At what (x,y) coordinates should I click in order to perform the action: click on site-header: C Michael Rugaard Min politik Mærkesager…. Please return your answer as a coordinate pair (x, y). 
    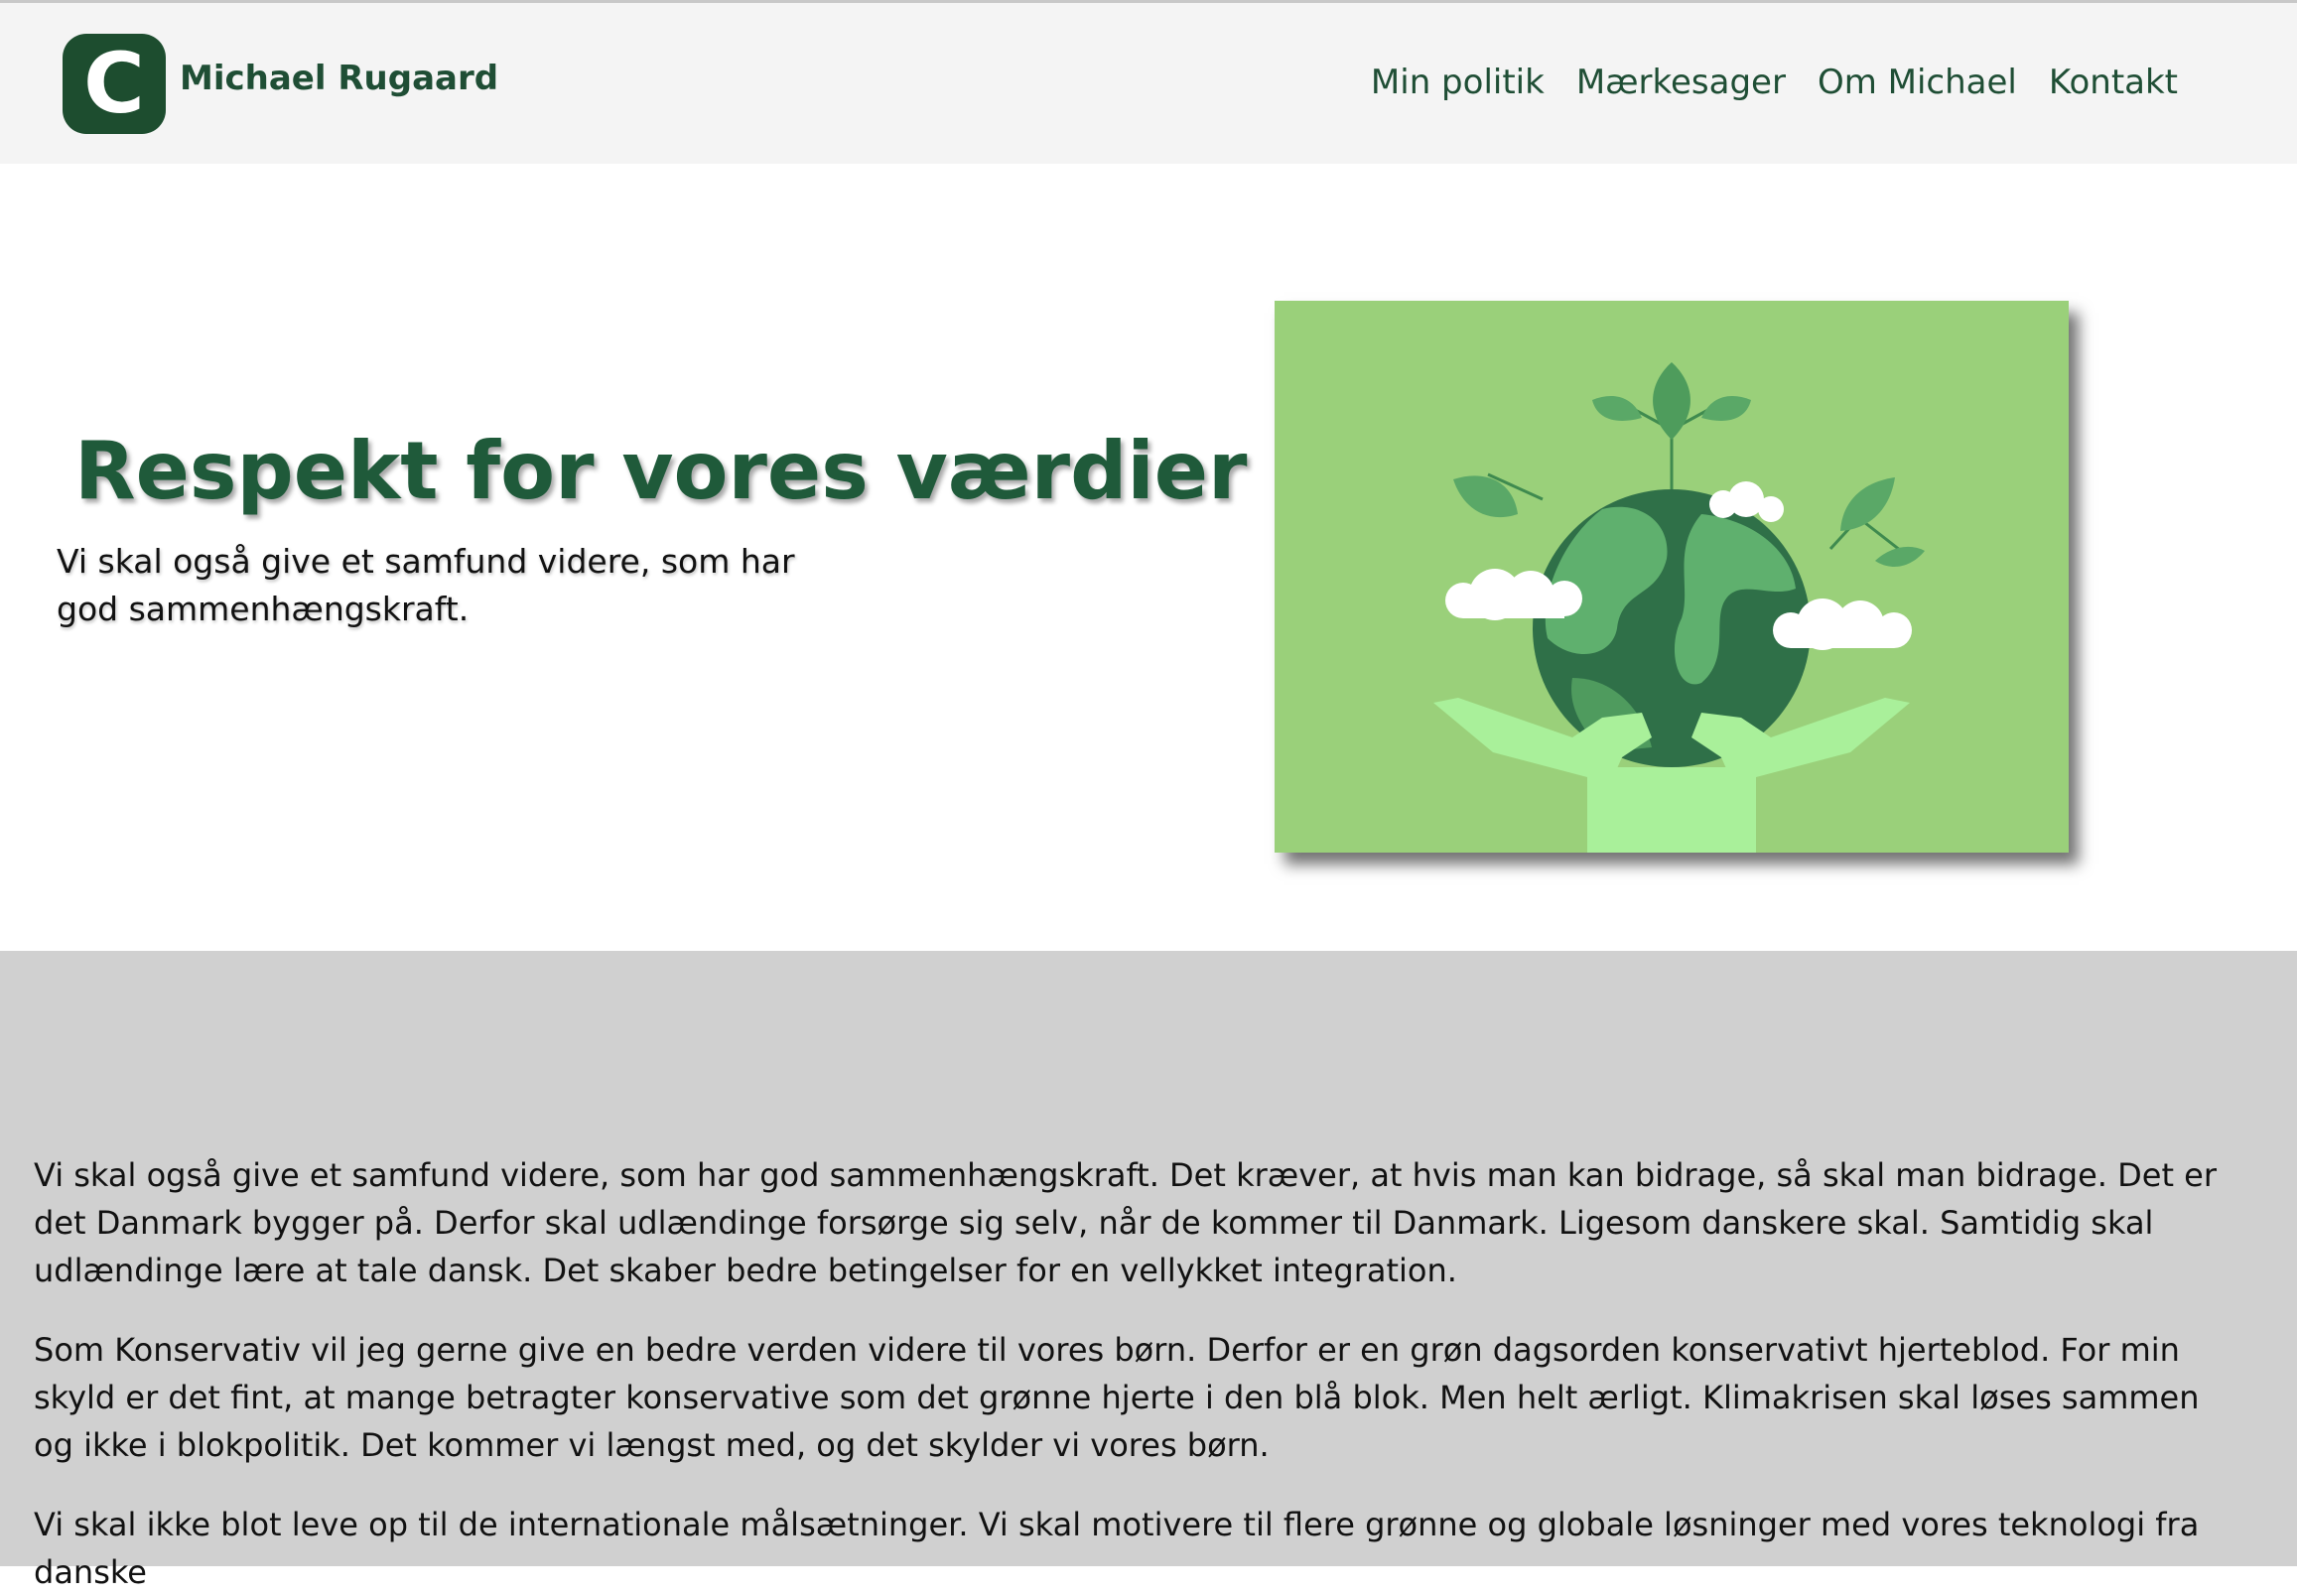
    Looking at the image, I should click on (1148, 83).